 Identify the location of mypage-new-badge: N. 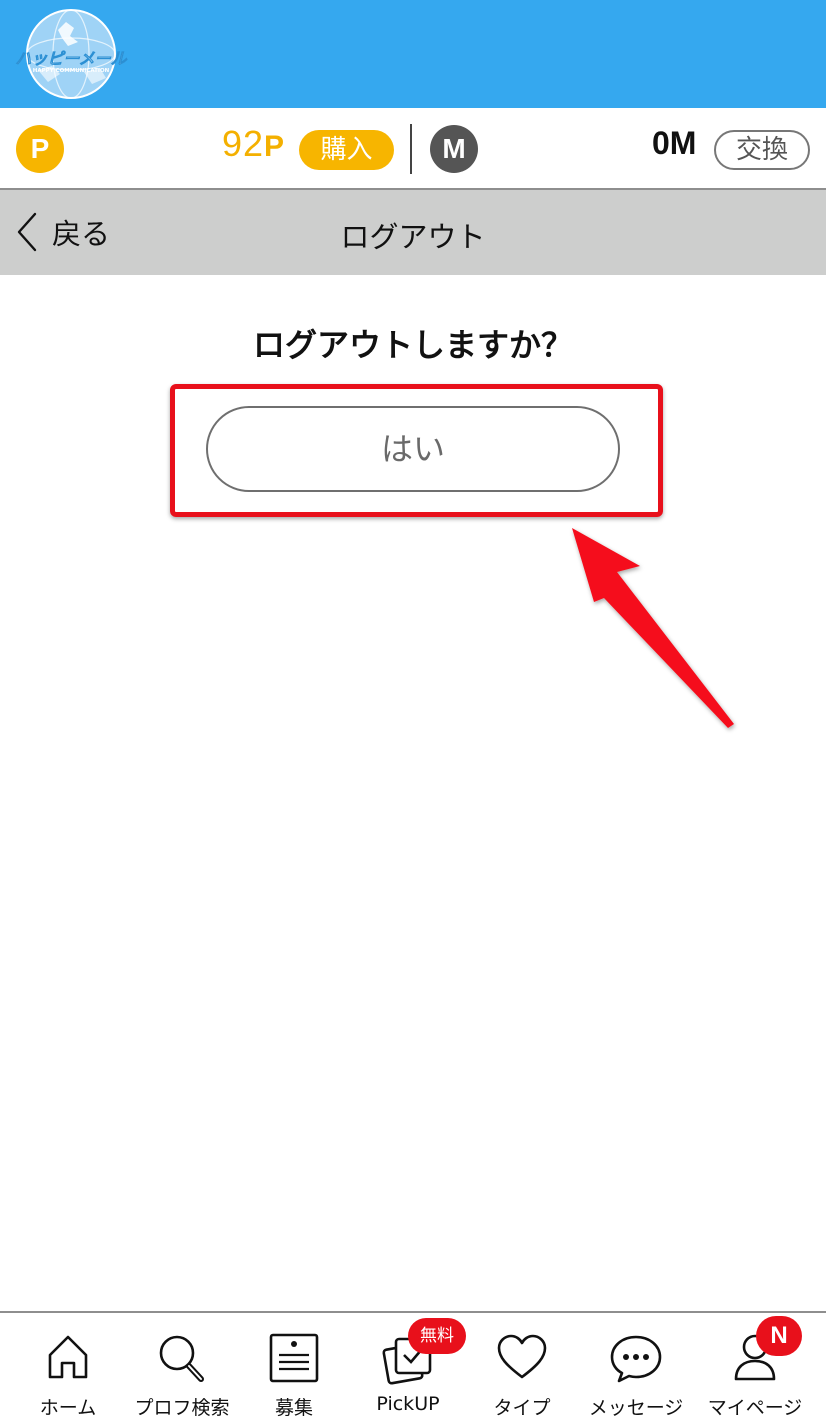
(779, 1336).